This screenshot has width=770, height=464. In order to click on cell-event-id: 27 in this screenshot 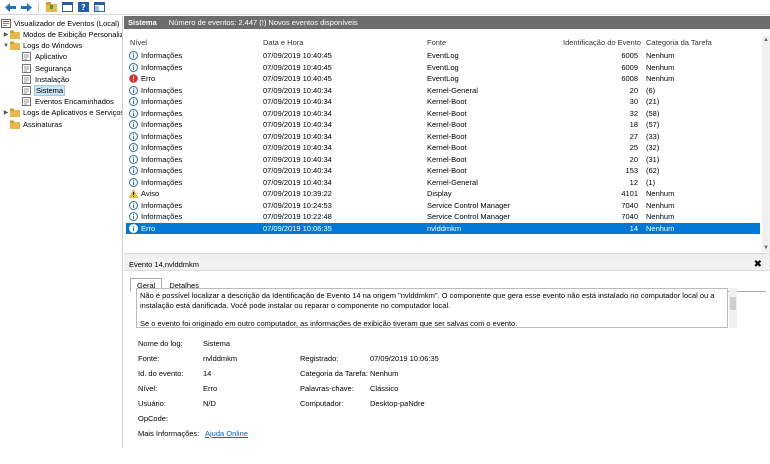, I will do `click(633, 136)`.